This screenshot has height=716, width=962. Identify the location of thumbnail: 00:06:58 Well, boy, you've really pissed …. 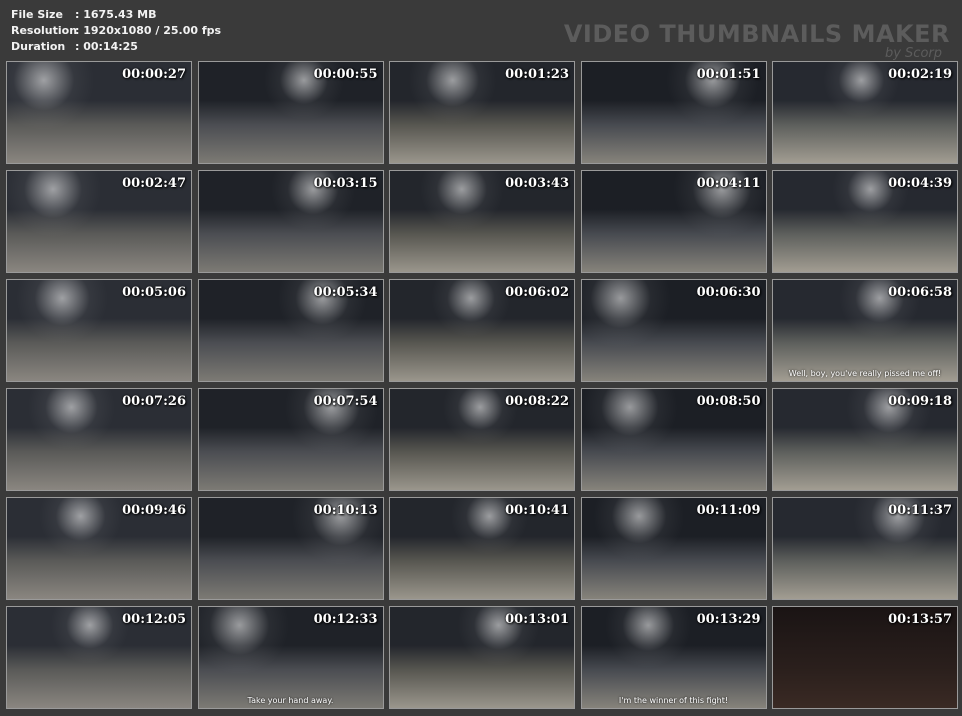
(865, 330).